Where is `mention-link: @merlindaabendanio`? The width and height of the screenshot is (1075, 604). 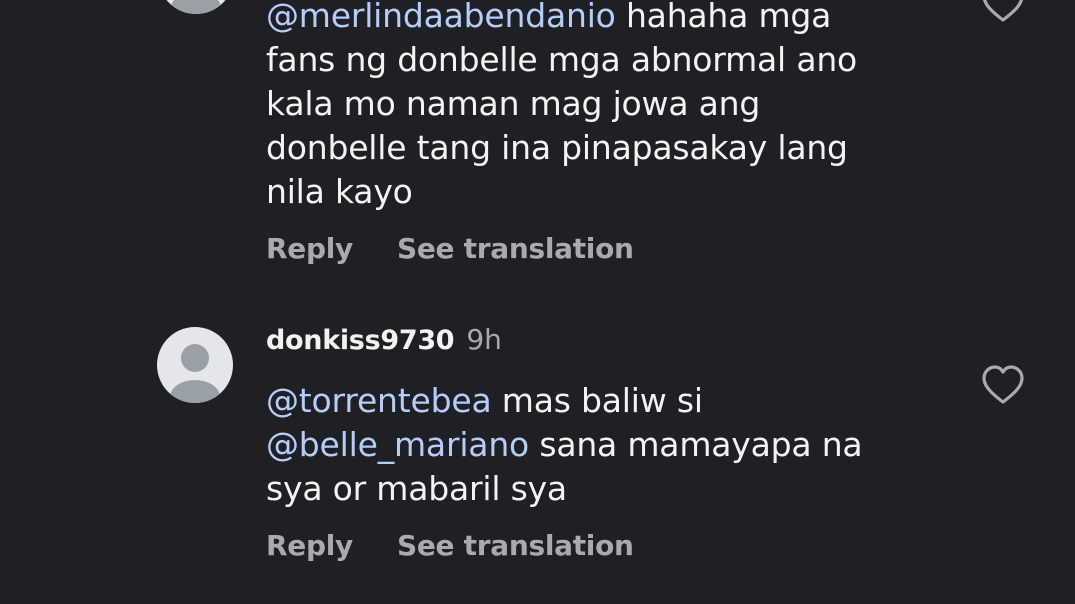
mention-link: @merlindaabendanio is located at coordinates (441, 17).